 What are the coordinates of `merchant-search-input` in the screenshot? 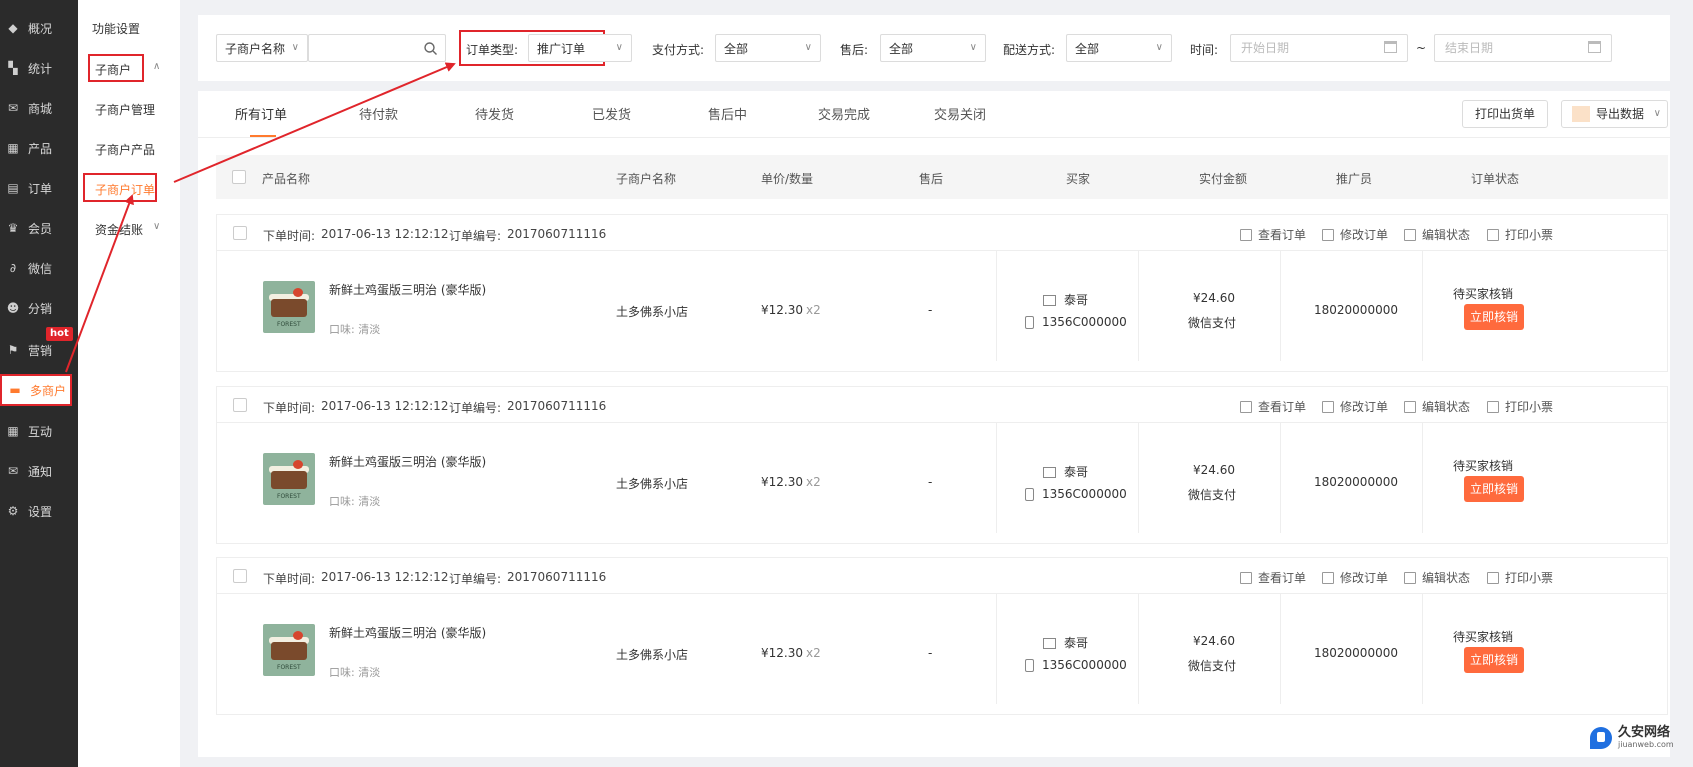 It's located at (377, 48).